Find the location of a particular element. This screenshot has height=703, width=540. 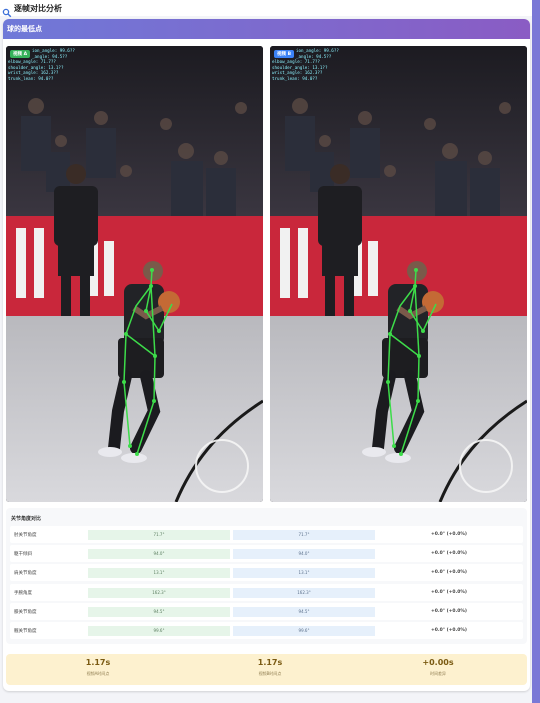

value-b: 94.5° is located at coordinates (304, 611).